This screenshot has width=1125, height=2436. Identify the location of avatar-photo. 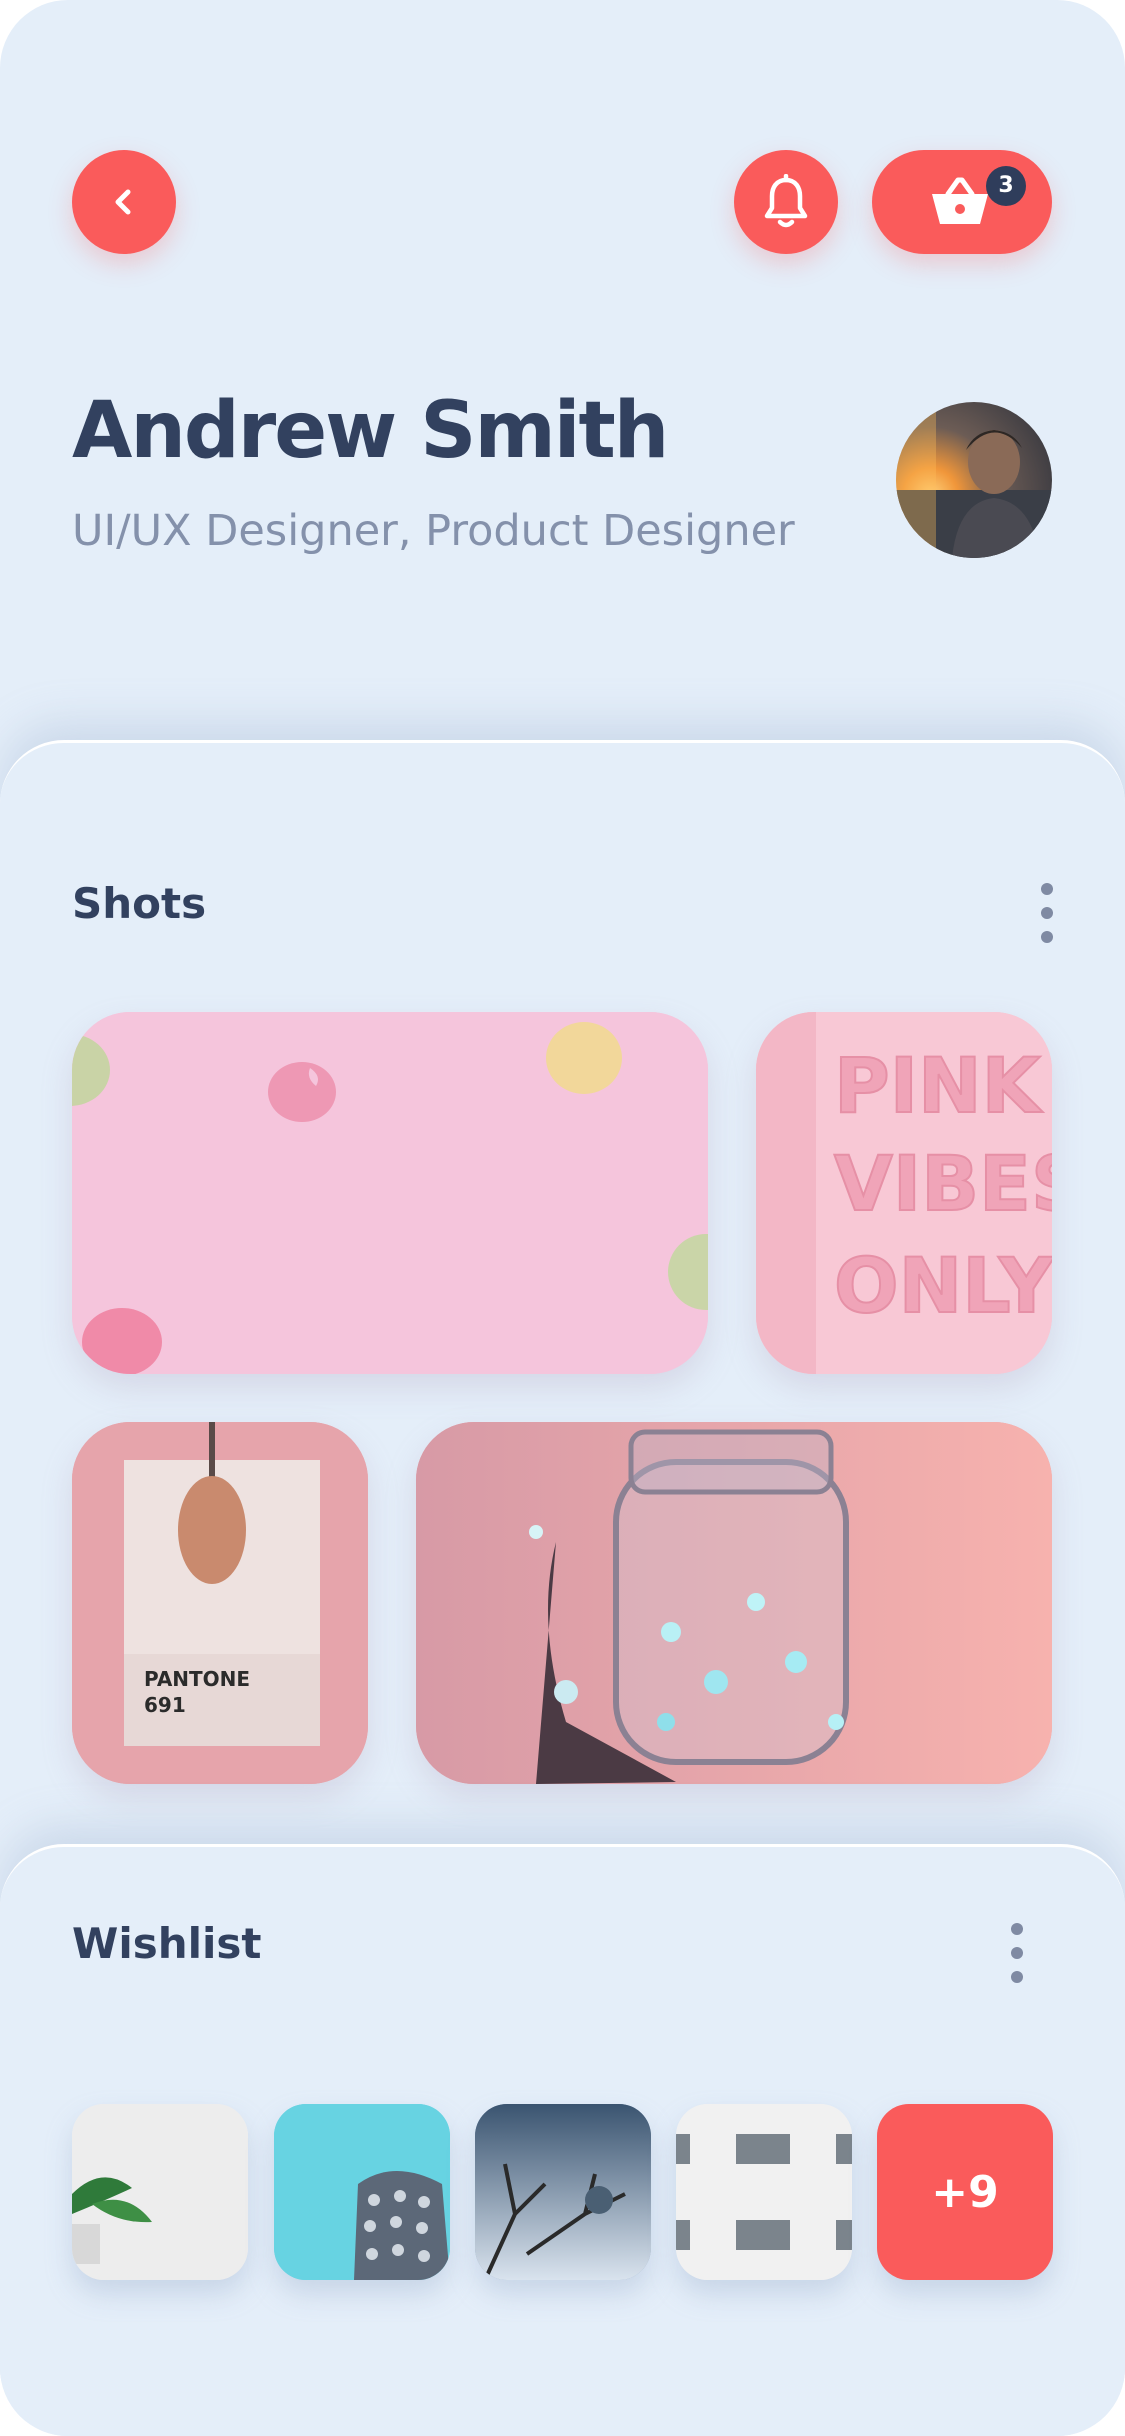
(974, 480).